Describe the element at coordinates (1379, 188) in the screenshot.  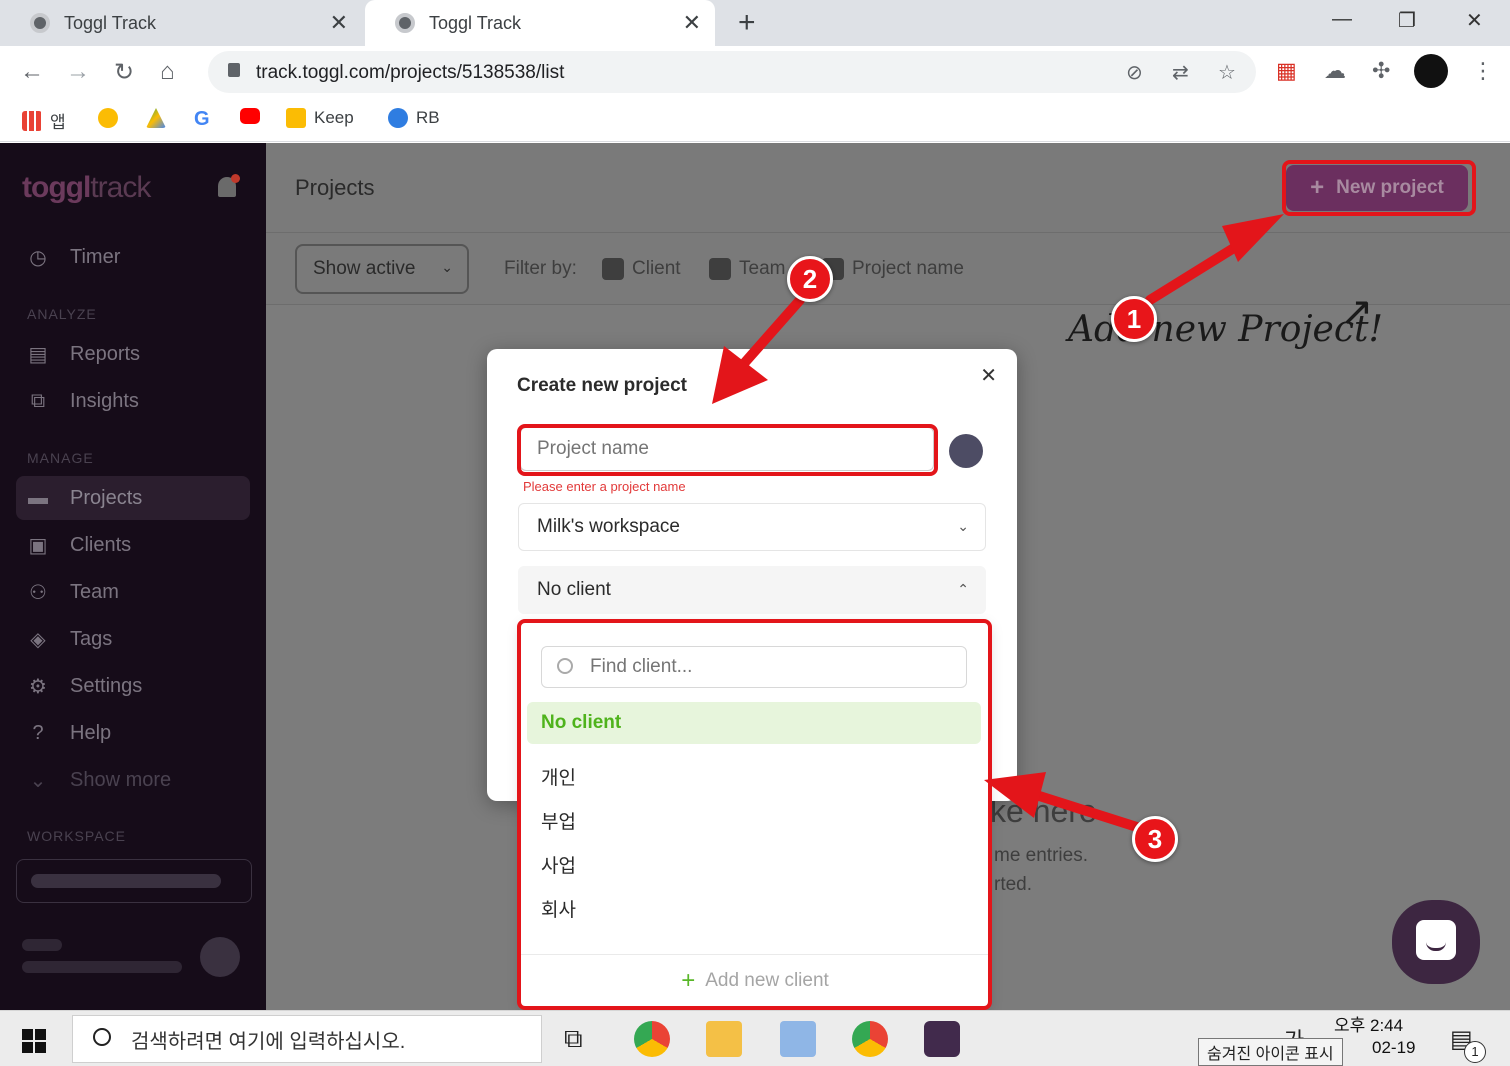
I see `highlight-new-project` at that location.